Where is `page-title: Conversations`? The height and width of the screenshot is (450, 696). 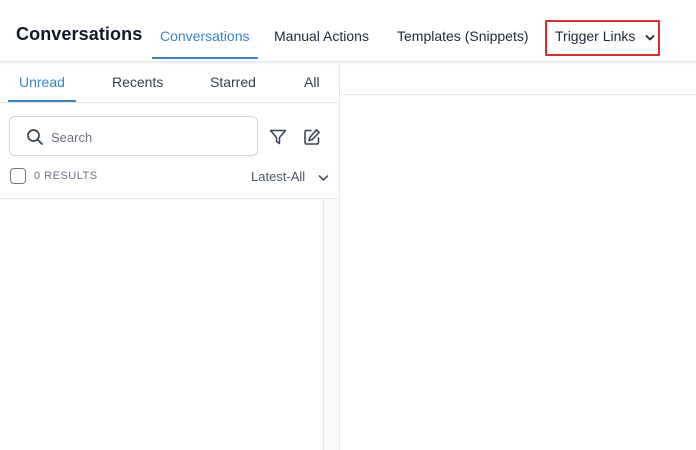
page-title: Conversations is located at coordinates (79, 34).